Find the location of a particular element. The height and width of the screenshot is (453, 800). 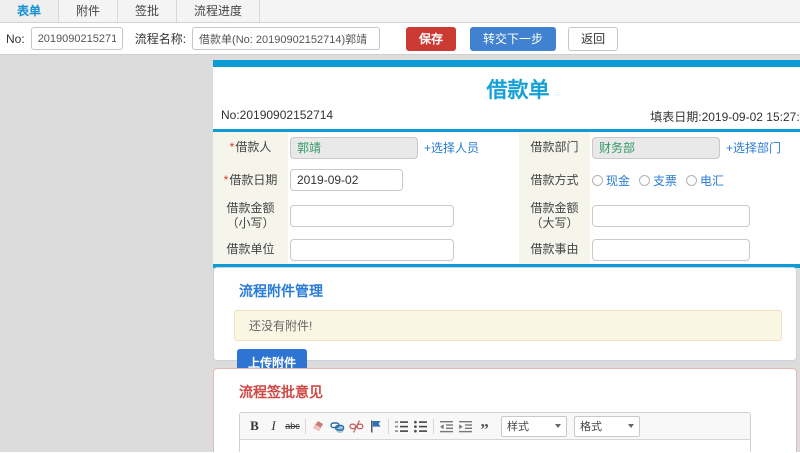

loan-reason-field is located at coordinates (695, 249).